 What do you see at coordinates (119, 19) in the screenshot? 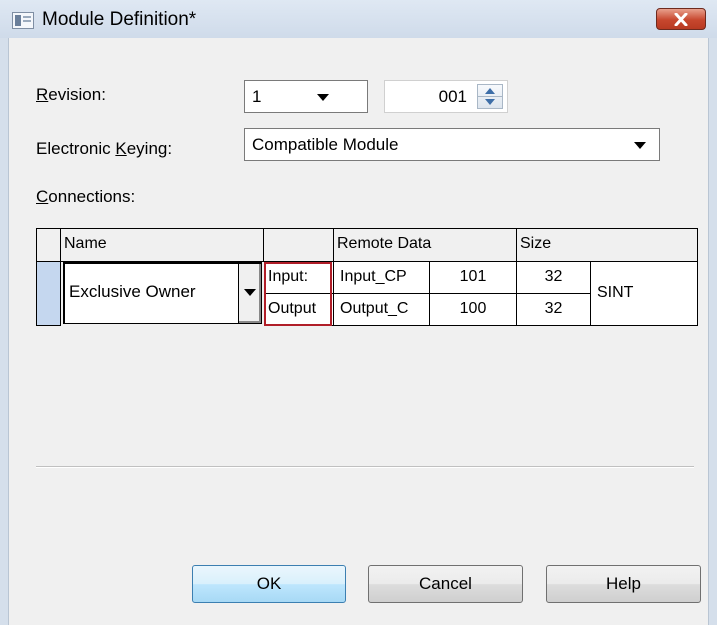
I see `window-title: Module Definition*` at bounding box center [119, 19].